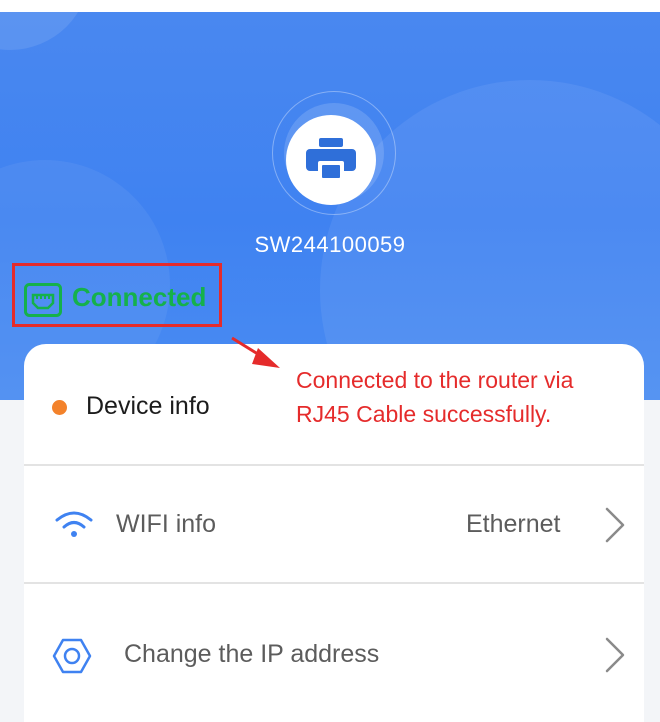  What do you see at coordinates (74, 526) in the screenshot?
I see `wifi-icon` at bounding box center [74, 526].